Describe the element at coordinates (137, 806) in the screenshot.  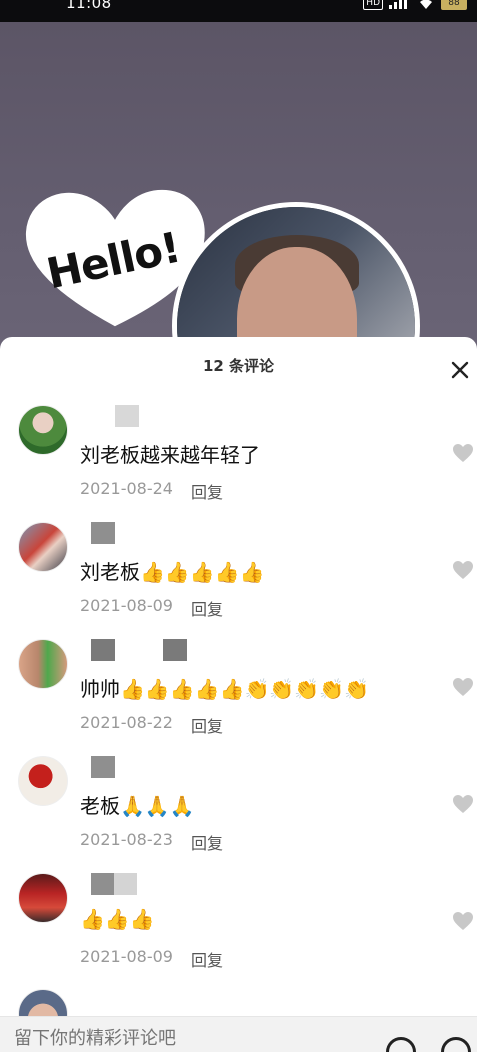
I see `comment-text: 老板🙏🙏🙏` at that location.